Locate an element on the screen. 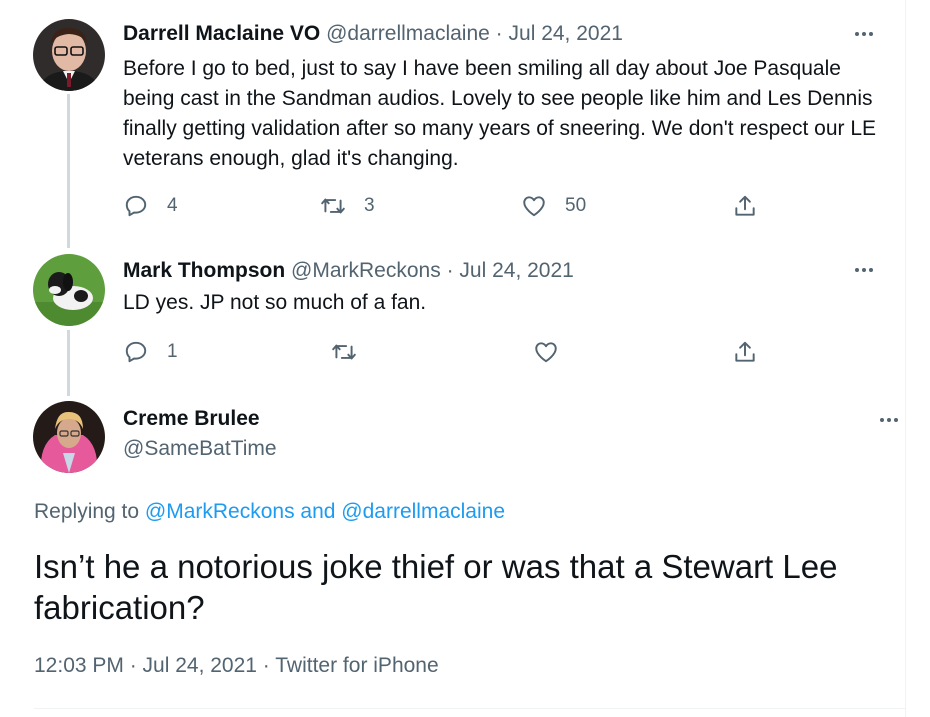  tweet-text: LD yes. JP not so much of a fan. is located at coordinates (275, 302).